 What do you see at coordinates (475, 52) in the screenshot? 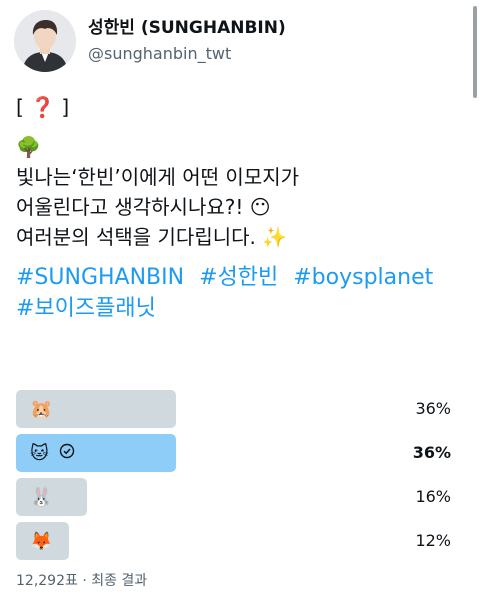
I see `scrollbar-thumb` at bounding box center [475, 52].